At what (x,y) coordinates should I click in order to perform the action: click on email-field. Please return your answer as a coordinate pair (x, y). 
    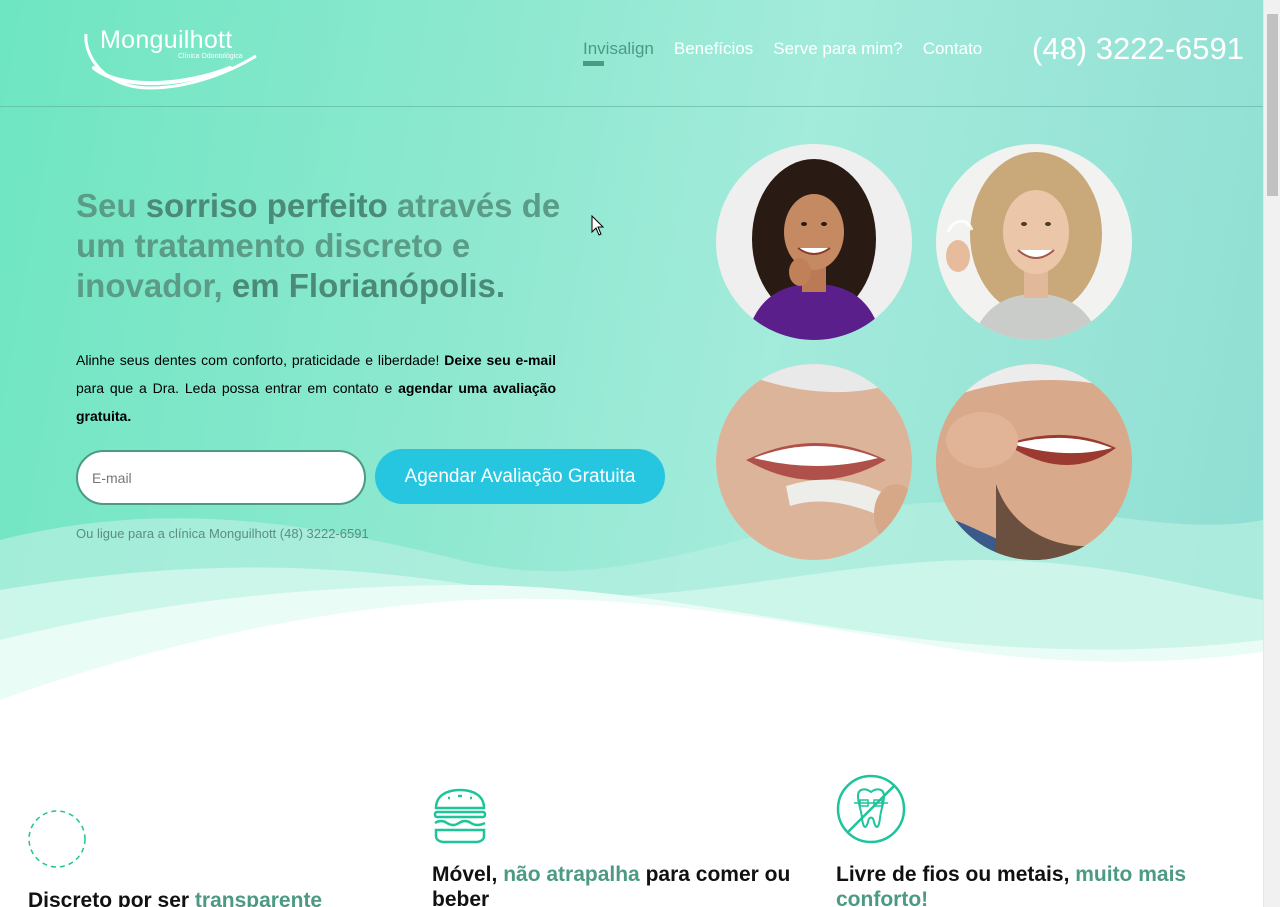
    Looking at the image, I should click on (221, 477).